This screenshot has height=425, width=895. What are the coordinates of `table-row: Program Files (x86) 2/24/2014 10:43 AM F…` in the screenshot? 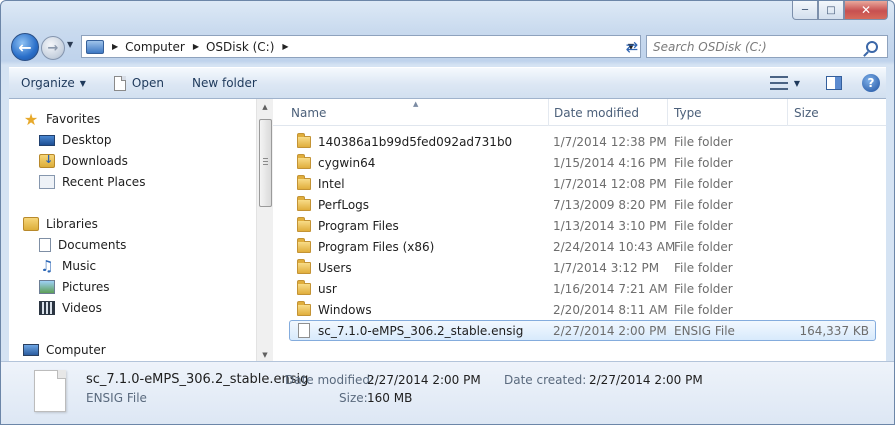 It's located at (582, 246).